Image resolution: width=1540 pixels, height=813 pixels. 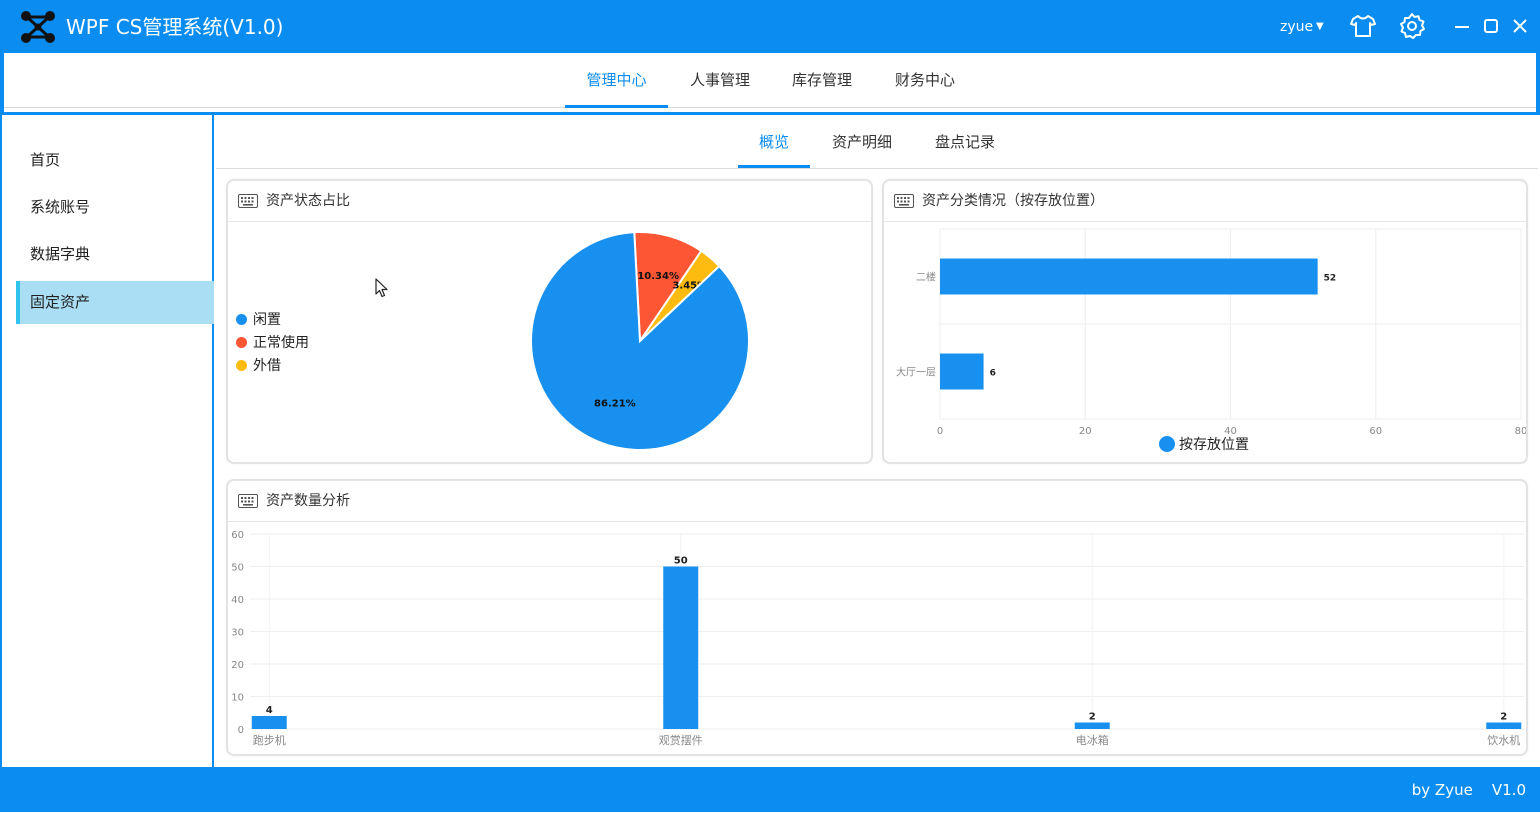 I want to click on y-tick-label: 50, so click(x=237, y=568).